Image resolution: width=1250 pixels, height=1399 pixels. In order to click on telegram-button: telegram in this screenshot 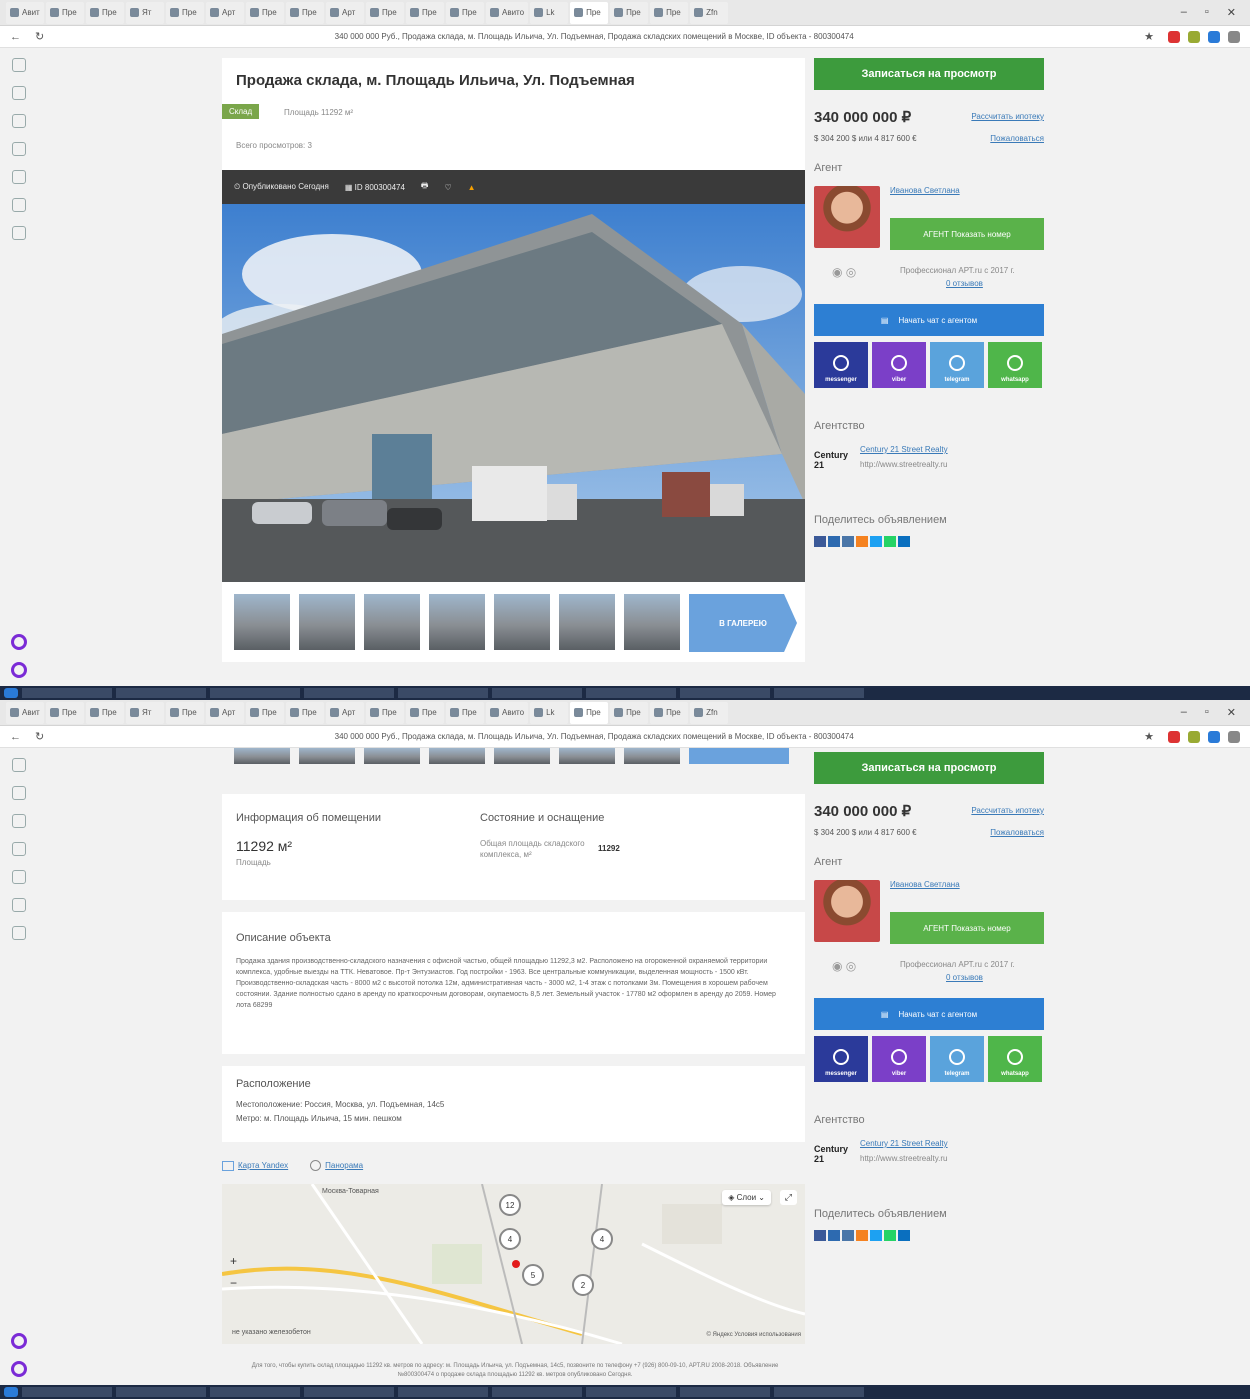, I will do `click(957, 365)`.